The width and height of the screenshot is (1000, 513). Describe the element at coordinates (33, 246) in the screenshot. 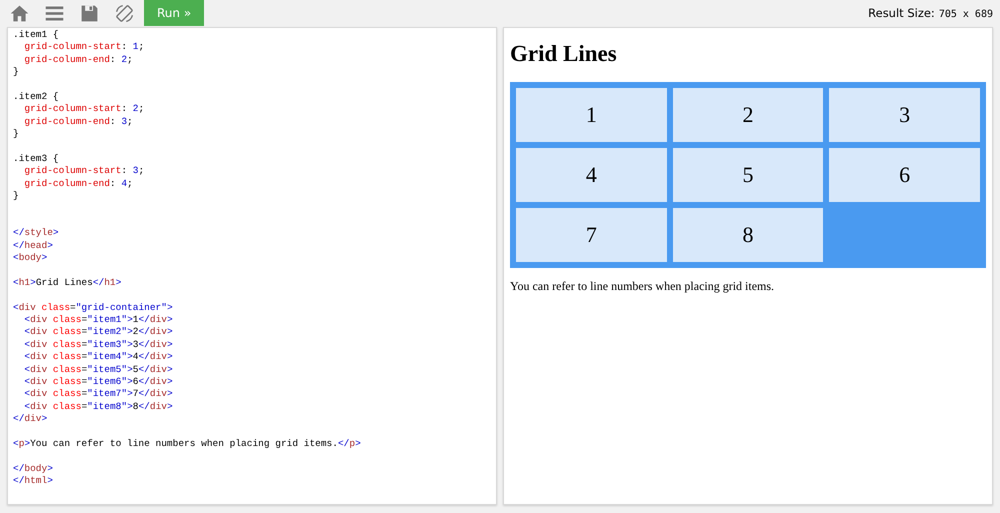

I see `code-line: </head>` at that location.